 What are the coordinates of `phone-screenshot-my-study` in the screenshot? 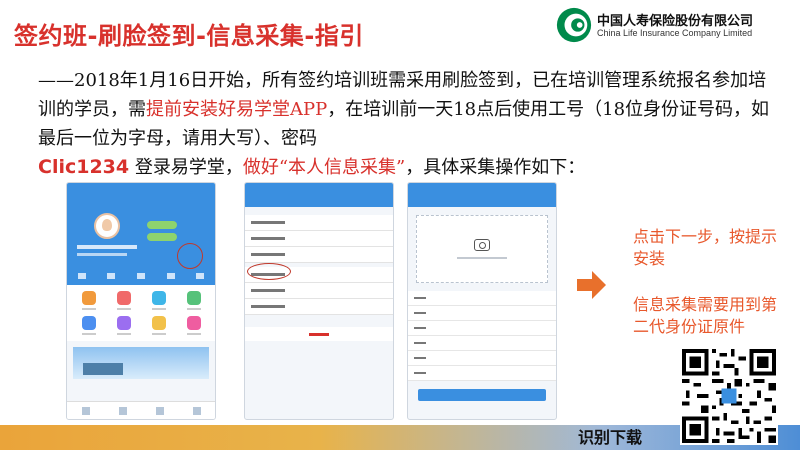 It's located at (141, 301).